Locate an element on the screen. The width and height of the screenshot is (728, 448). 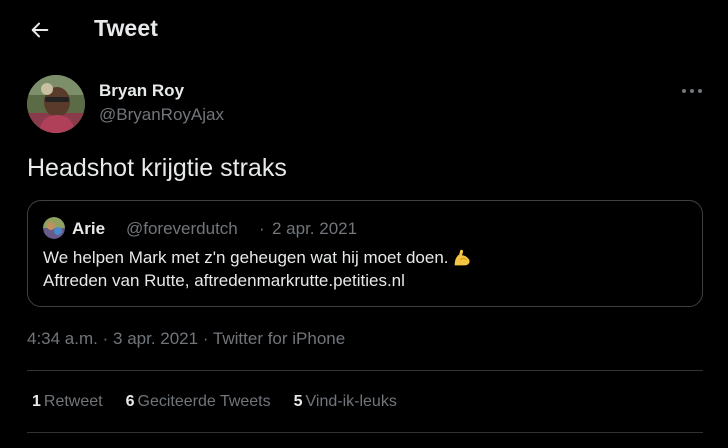
quote-tweets-stat: 6 Geciteerde Tweets is located at coordinates (198, 402).